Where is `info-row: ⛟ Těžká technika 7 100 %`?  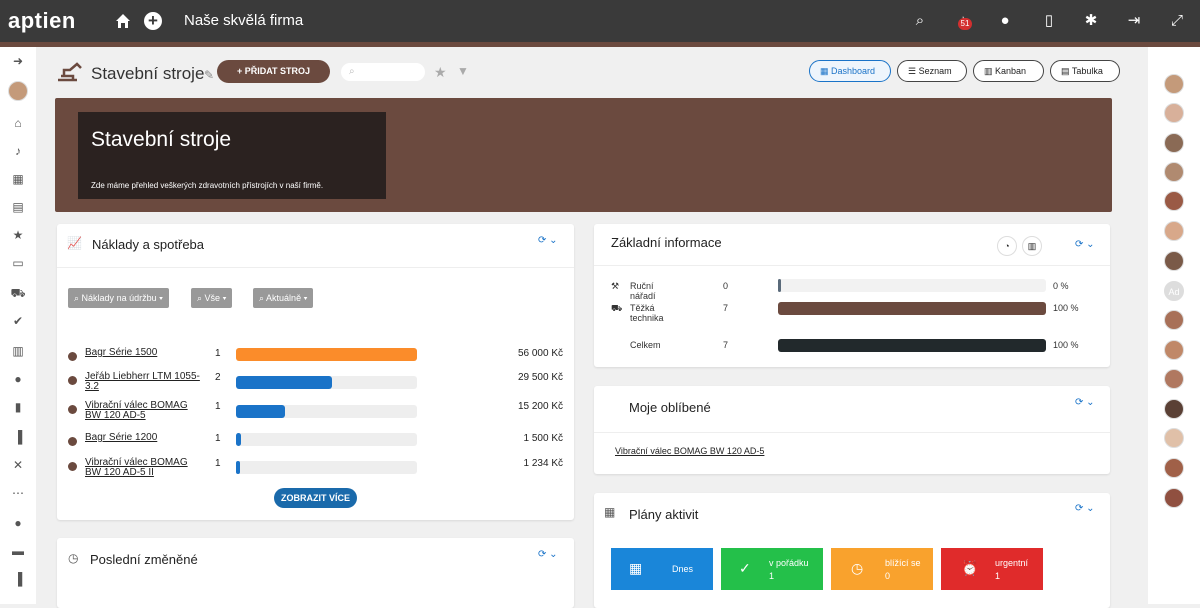
info-row: ⛟ Těžká technika 7 100 % is located at coordinates (845, 313).